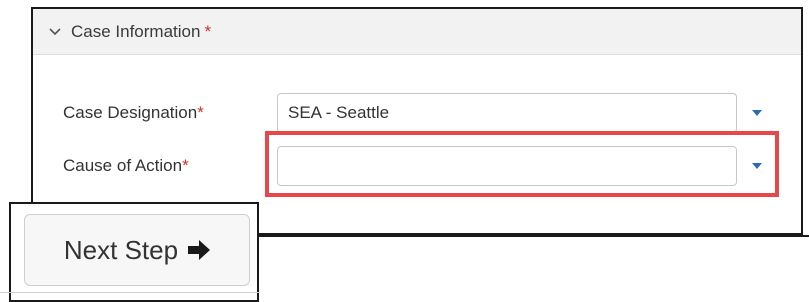 The image size is (809, 302). What do you see at coordinates (507, 113) in the screenshot?
I see `case-designation-select` at bounding box center [507, 113].